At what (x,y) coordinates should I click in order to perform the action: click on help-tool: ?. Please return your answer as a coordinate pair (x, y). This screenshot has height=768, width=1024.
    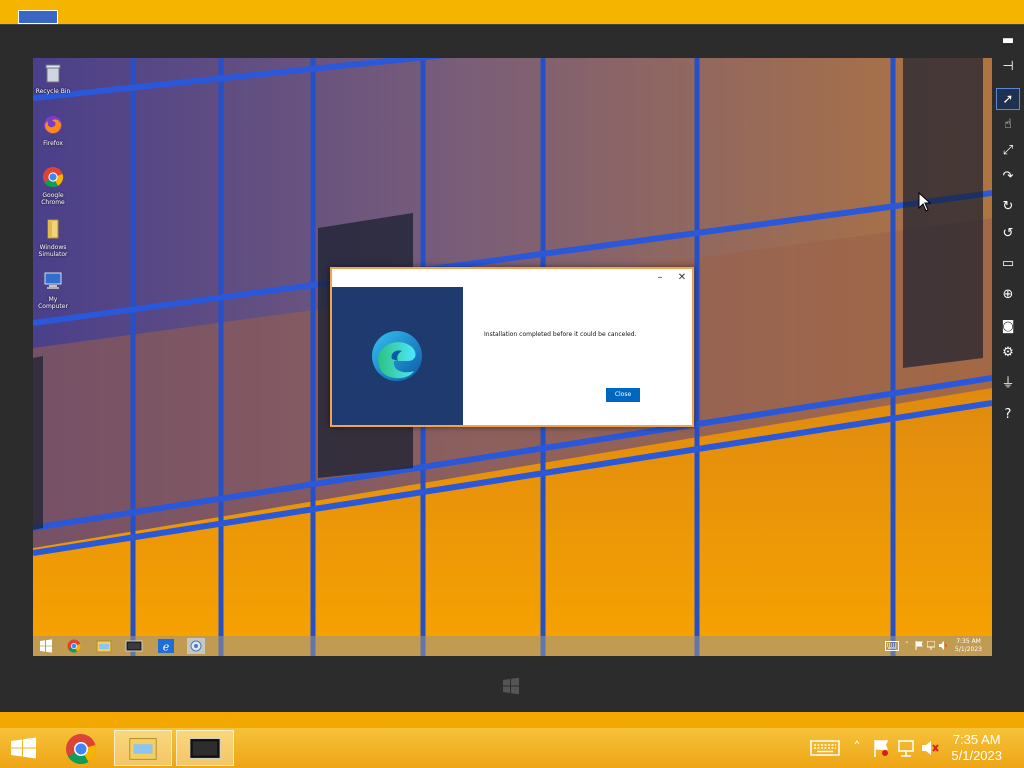
    Looking at the image, I should click on (1008, 415).